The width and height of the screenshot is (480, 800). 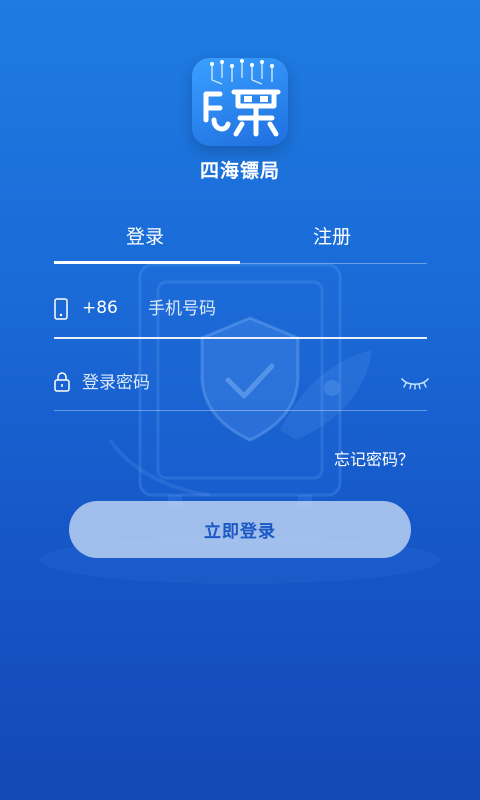 I want to click on phone-icon, so click(x=61, y=309).